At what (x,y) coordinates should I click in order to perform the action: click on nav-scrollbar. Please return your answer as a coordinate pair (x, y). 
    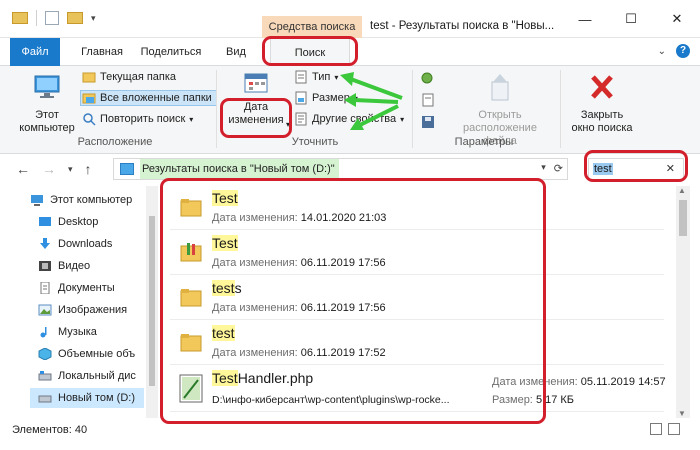
    Looking at the image, I should click on (152, 302).